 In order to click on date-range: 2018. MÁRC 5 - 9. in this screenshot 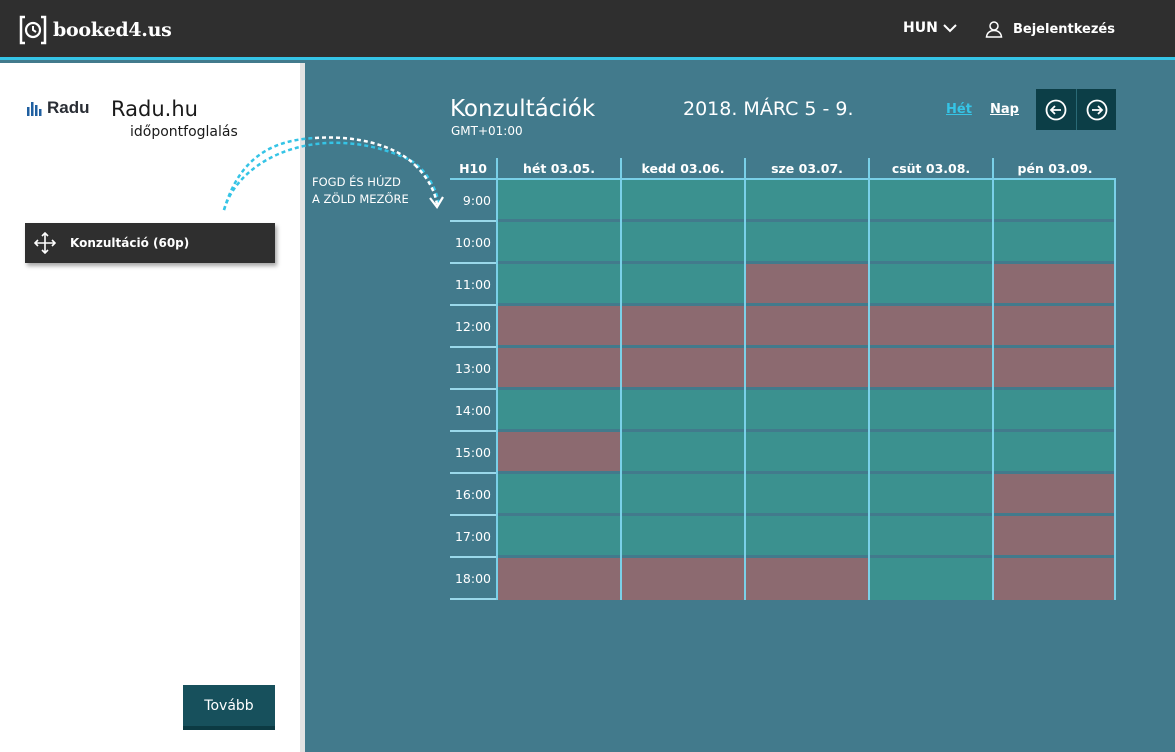, I will do `click(768, 109)`.